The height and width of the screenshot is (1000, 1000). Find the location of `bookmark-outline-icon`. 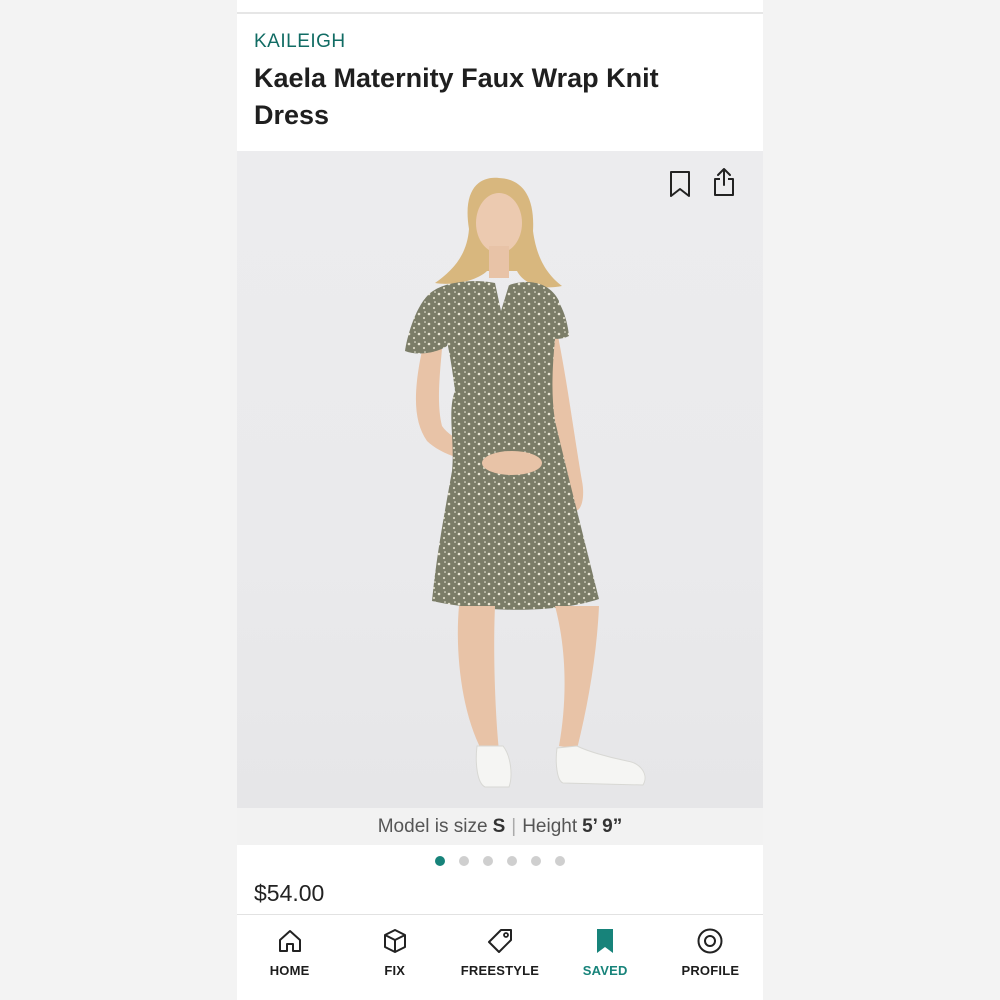

bookmark-outline-icon is located at coordinates (680, 184).